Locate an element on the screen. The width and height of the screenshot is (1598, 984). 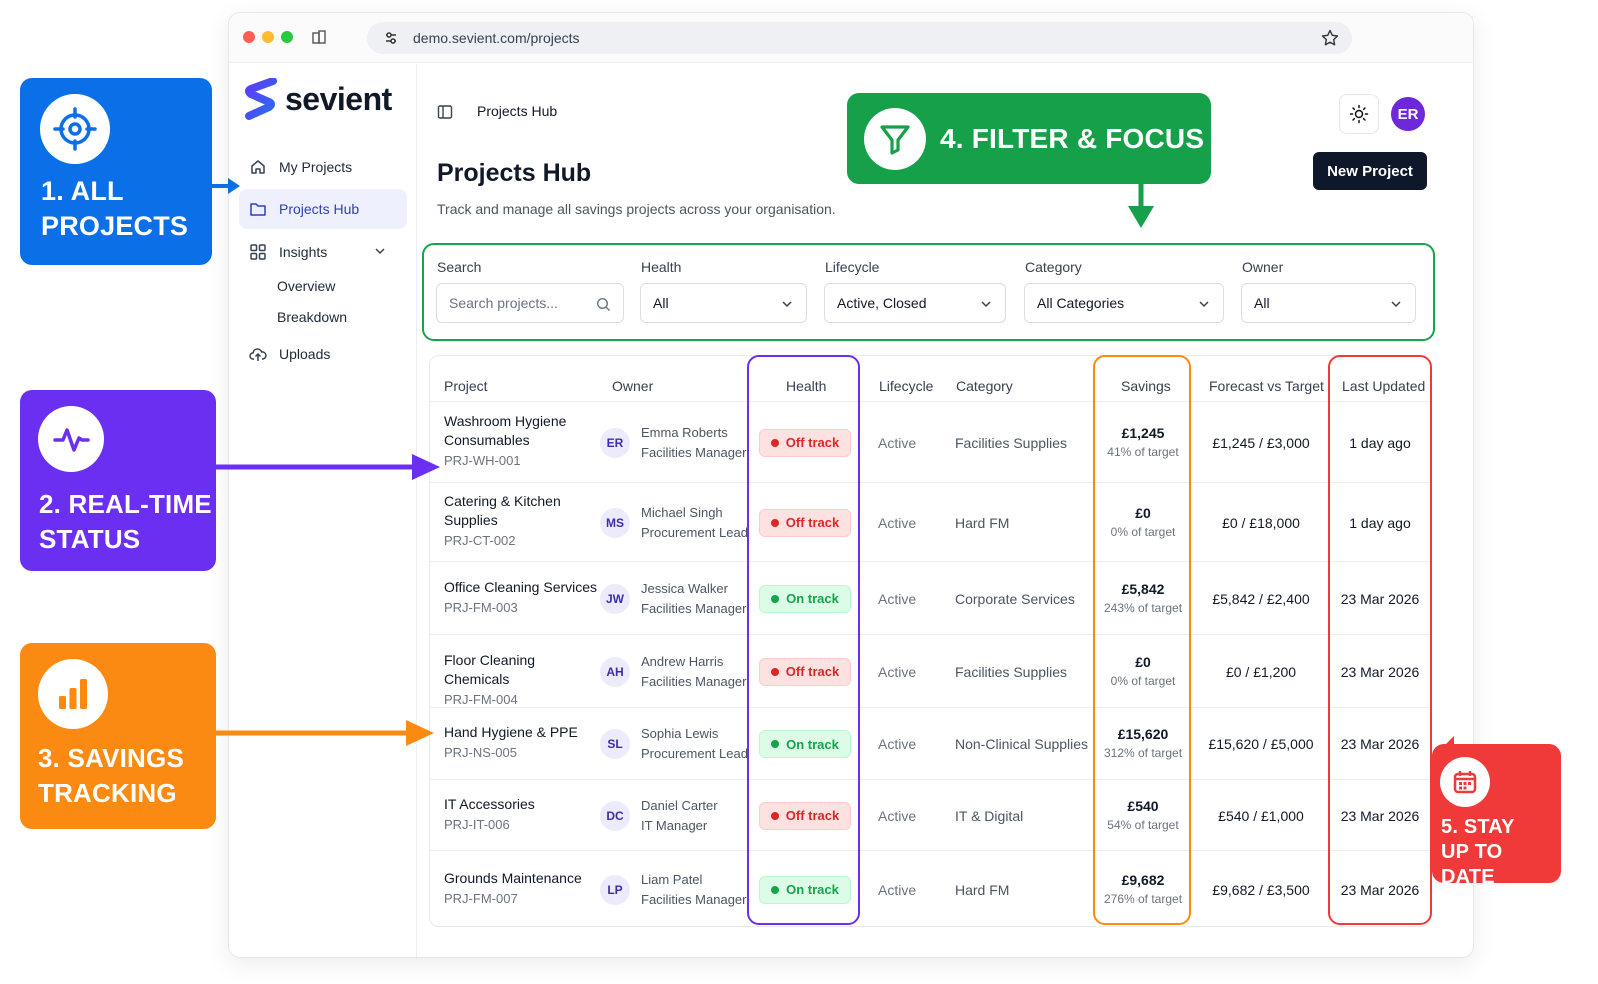
project-id: PRJ-WH-001 is located at coordinates (482, 460).